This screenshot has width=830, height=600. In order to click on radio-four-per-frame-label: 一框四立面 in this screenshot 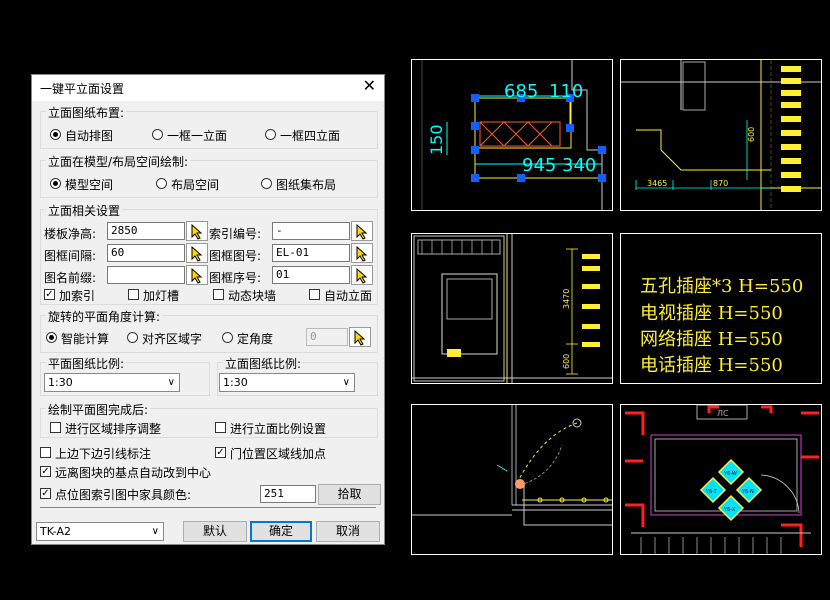, I will do `click(310, 136)`.